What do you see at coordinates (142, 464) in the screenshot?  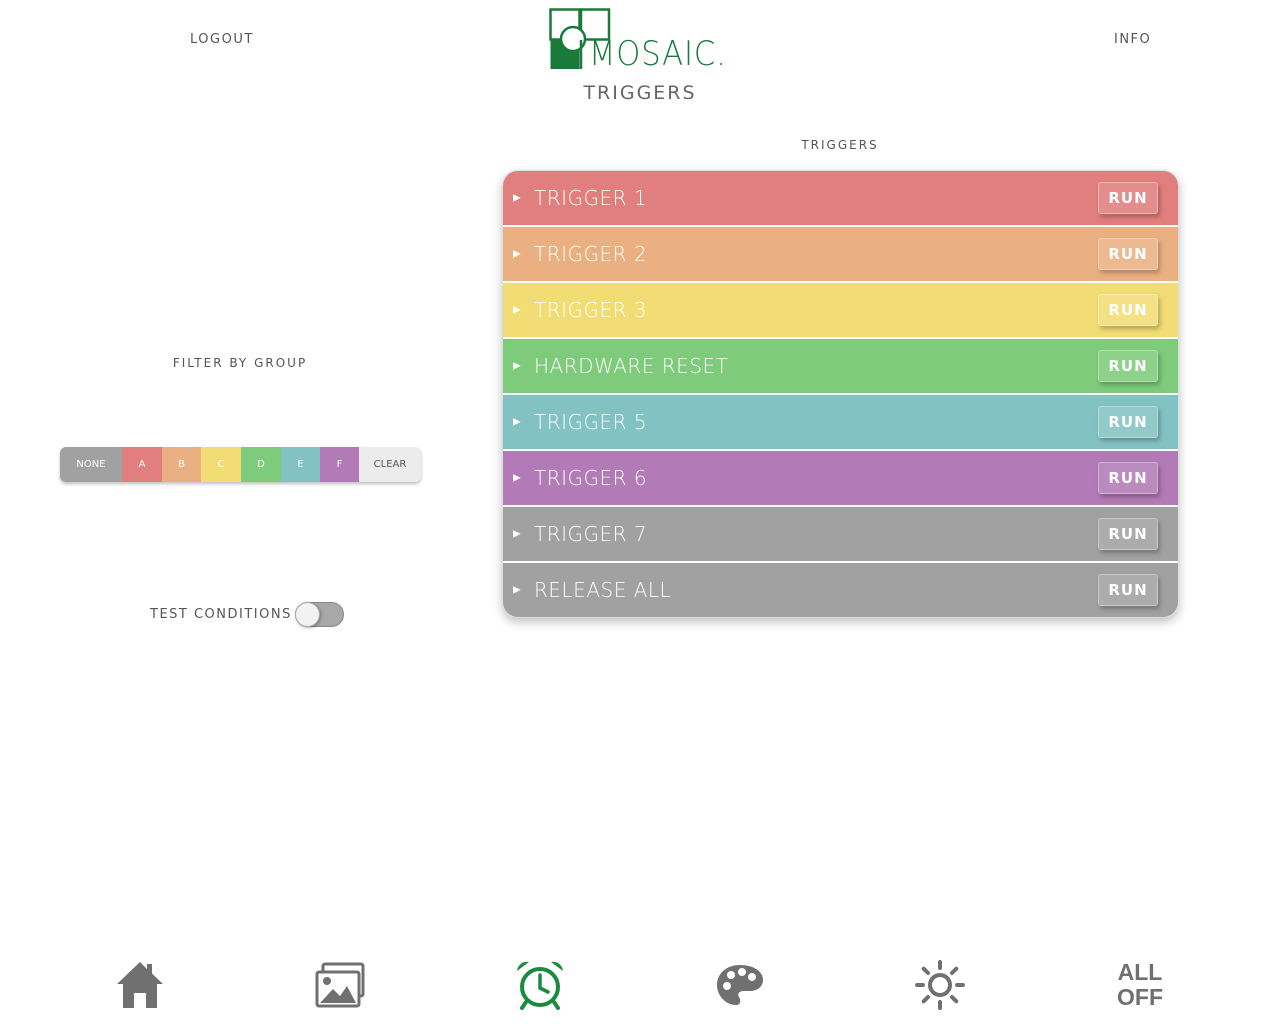 I see `filter-group-a-button: A` at bounding box center [142, 464].